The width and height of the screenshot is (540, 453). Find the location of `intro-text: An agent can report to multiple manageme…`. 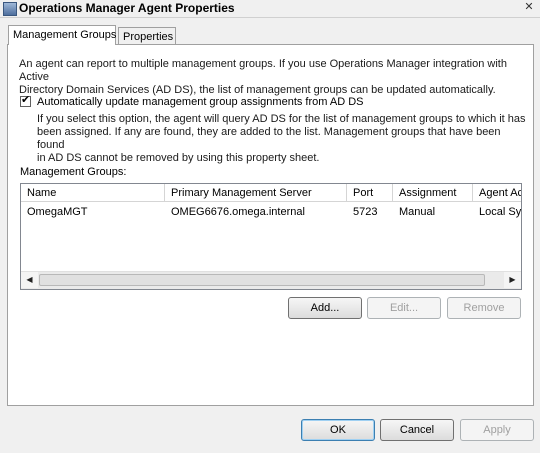

intro-text: An agent can report to multiple manageme… is located at coordinates (271, 77).